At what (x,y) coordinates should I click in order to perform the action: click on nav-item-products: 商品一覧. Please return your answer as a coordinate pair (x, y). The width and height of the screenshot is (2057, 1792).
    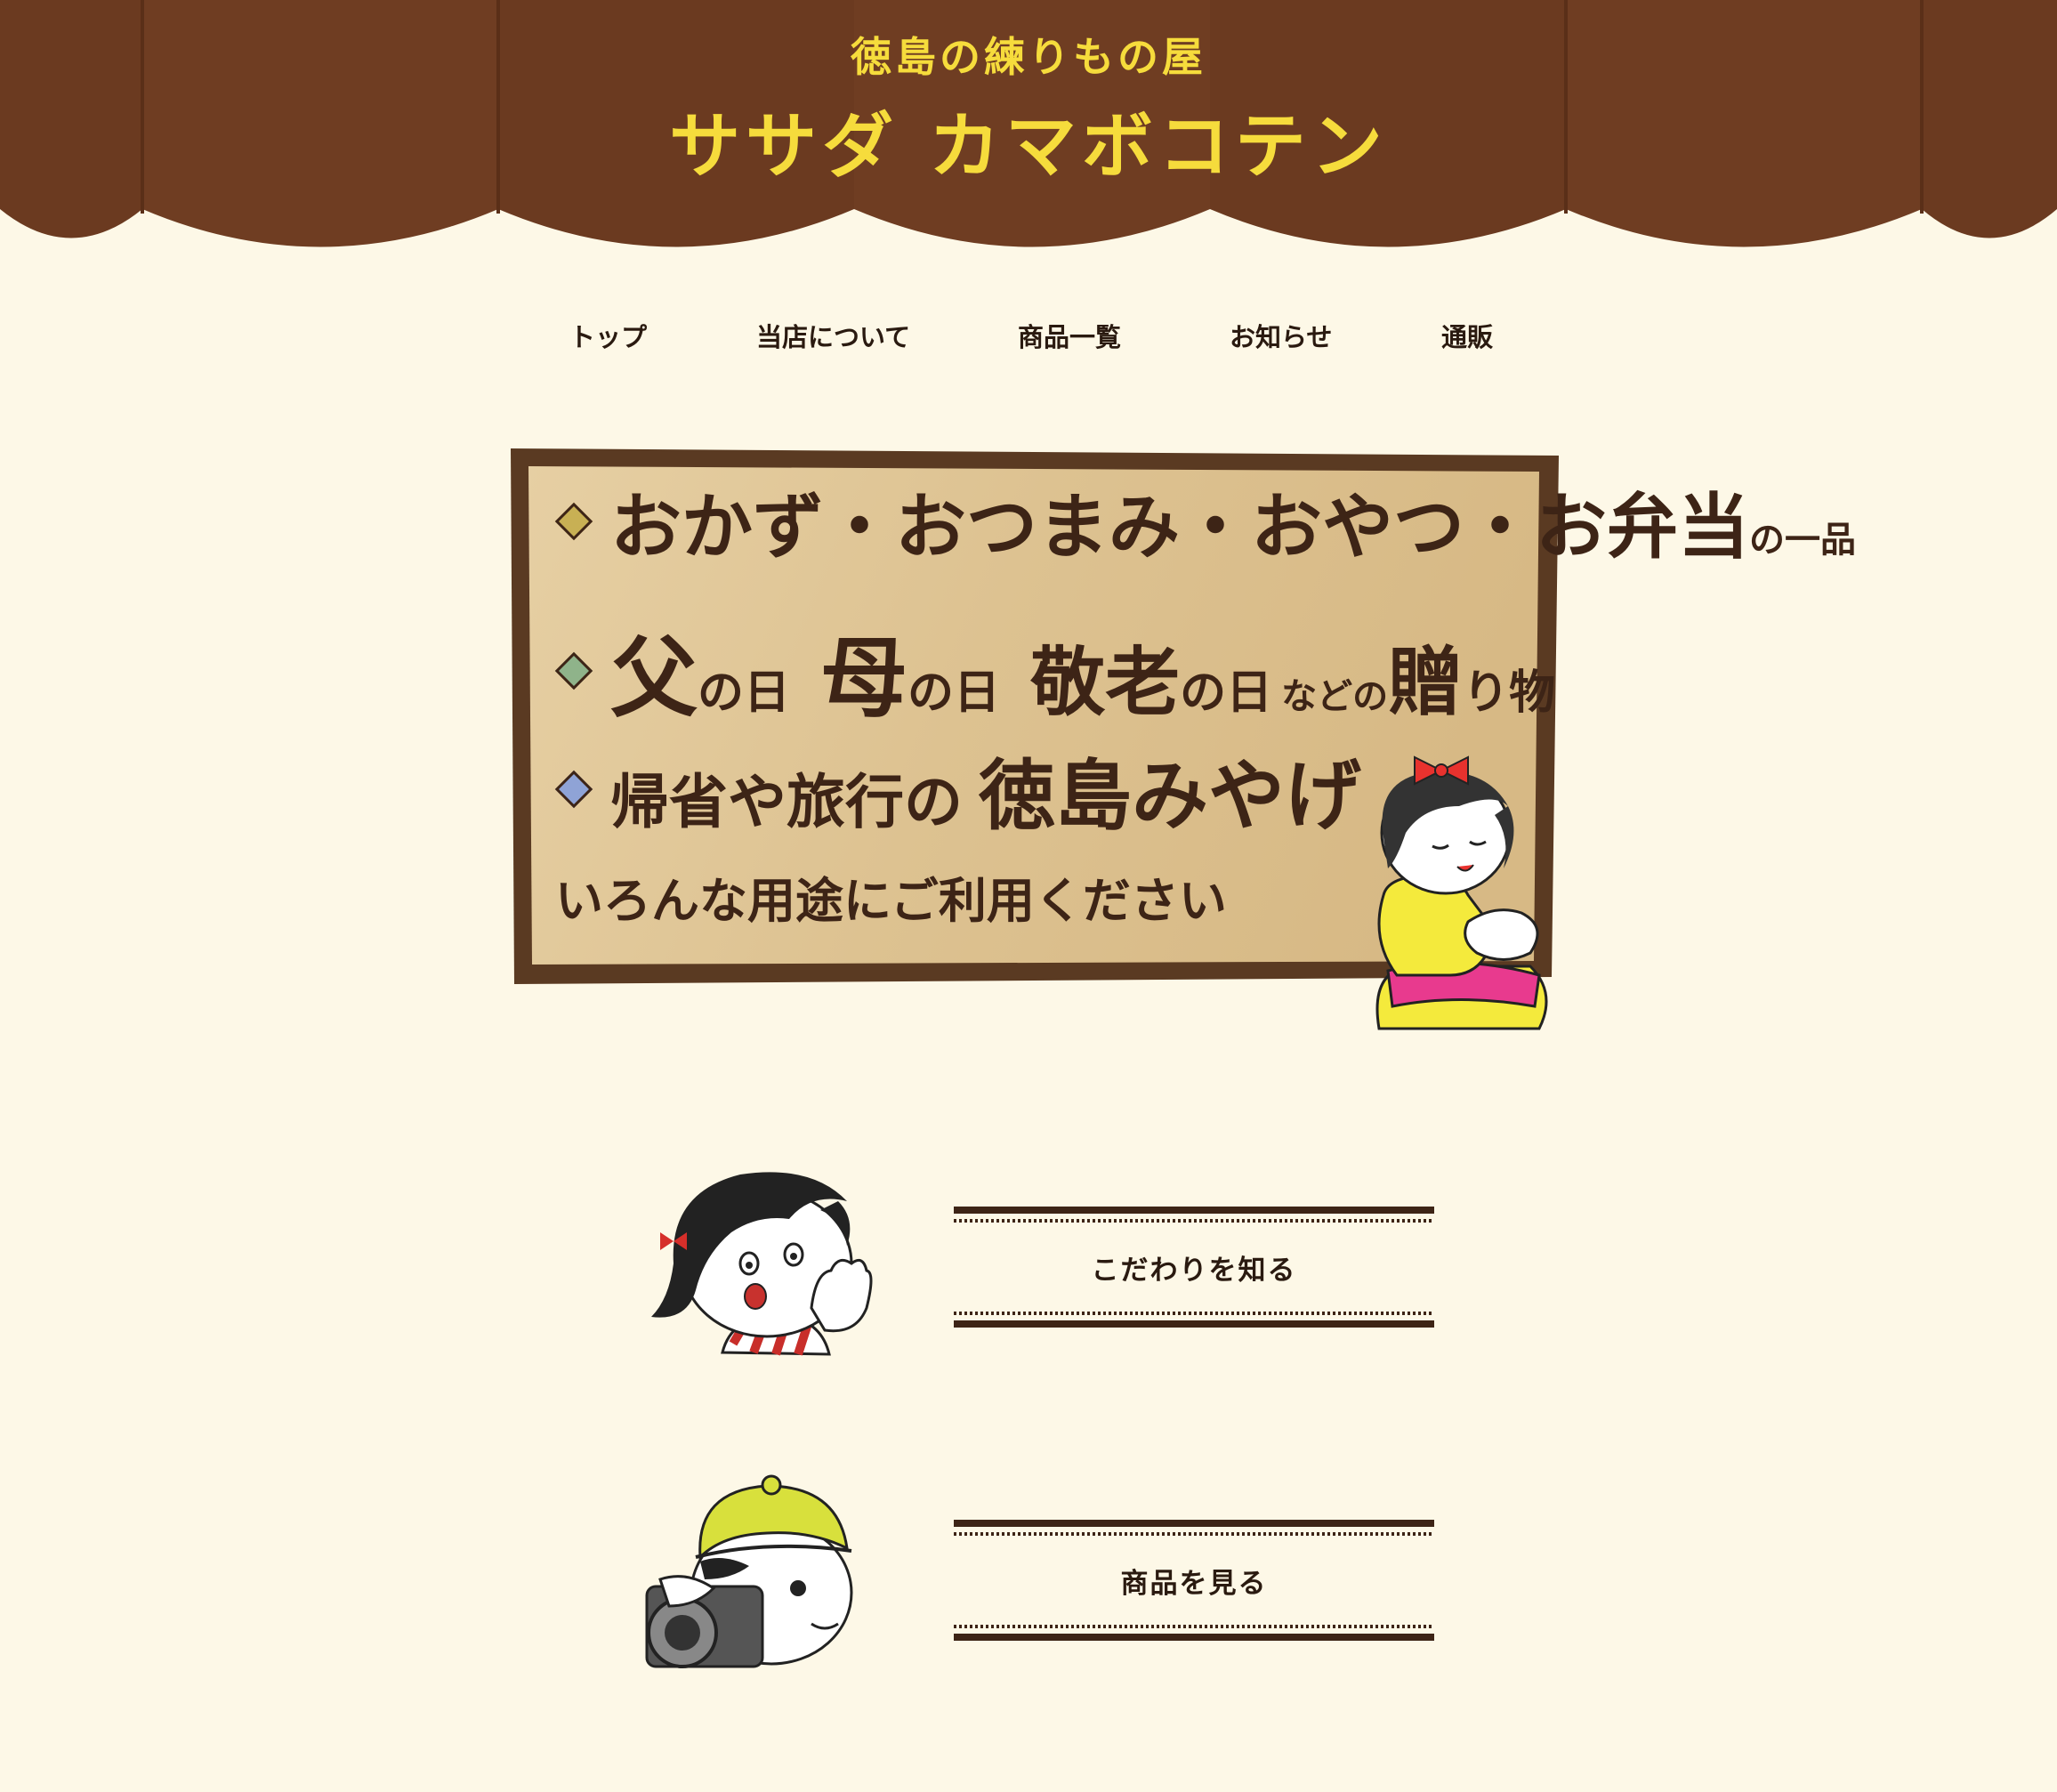
    Looking at the image, I should click on (1069, 335).